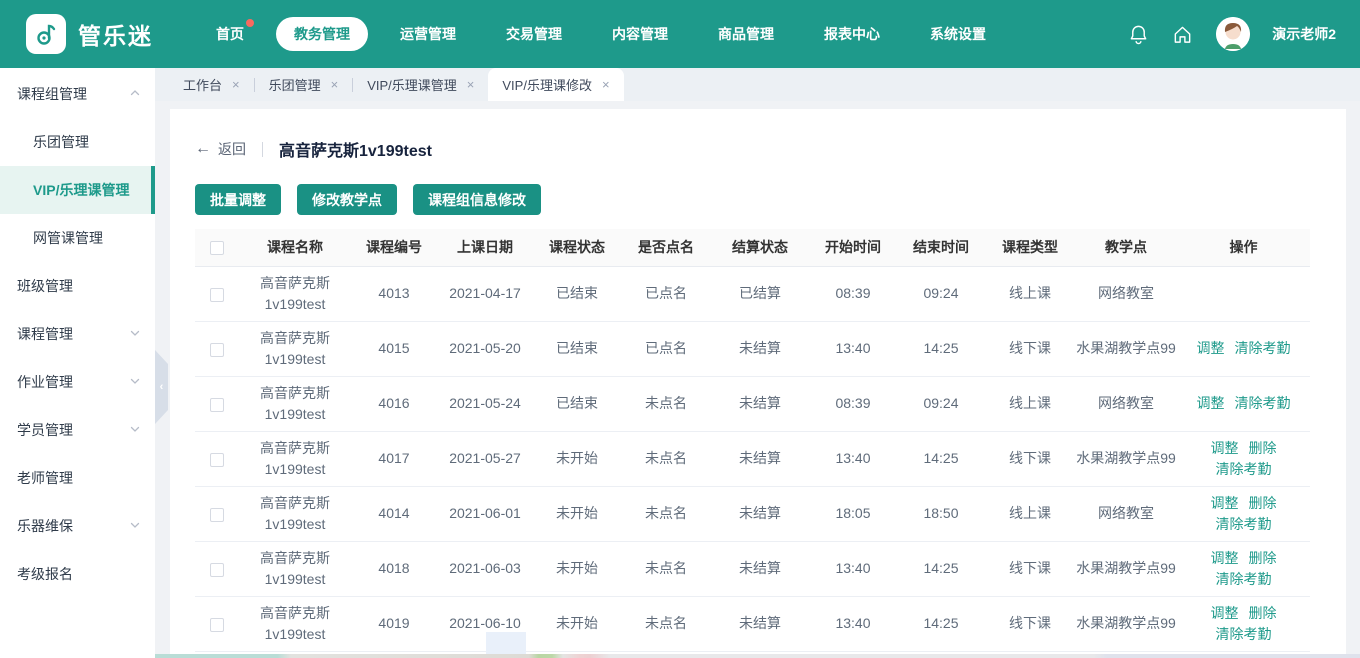 This screenshot has width=1360, height=658. I want to click on action-button-2: 修改教学点, so click(347, 199).